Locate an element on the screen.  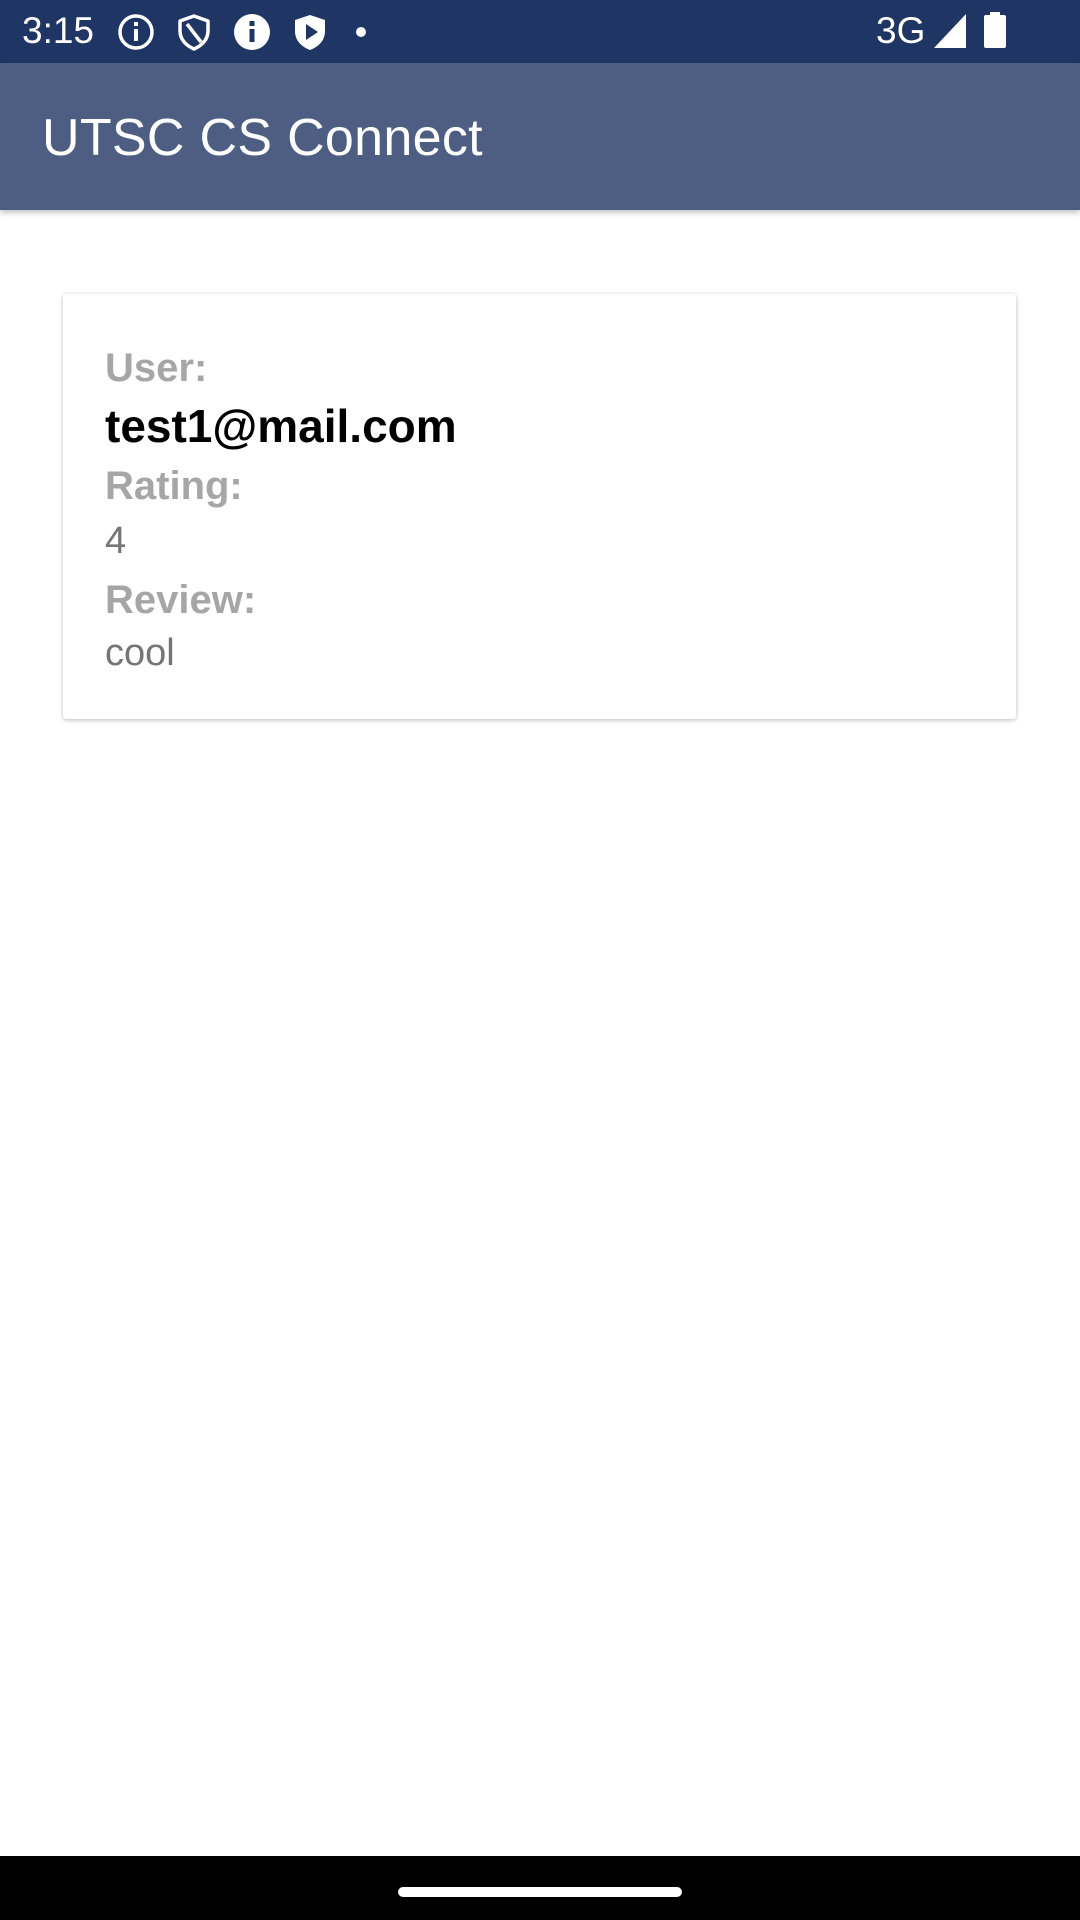
info-outline-icon is located at coordinates (136, 32).